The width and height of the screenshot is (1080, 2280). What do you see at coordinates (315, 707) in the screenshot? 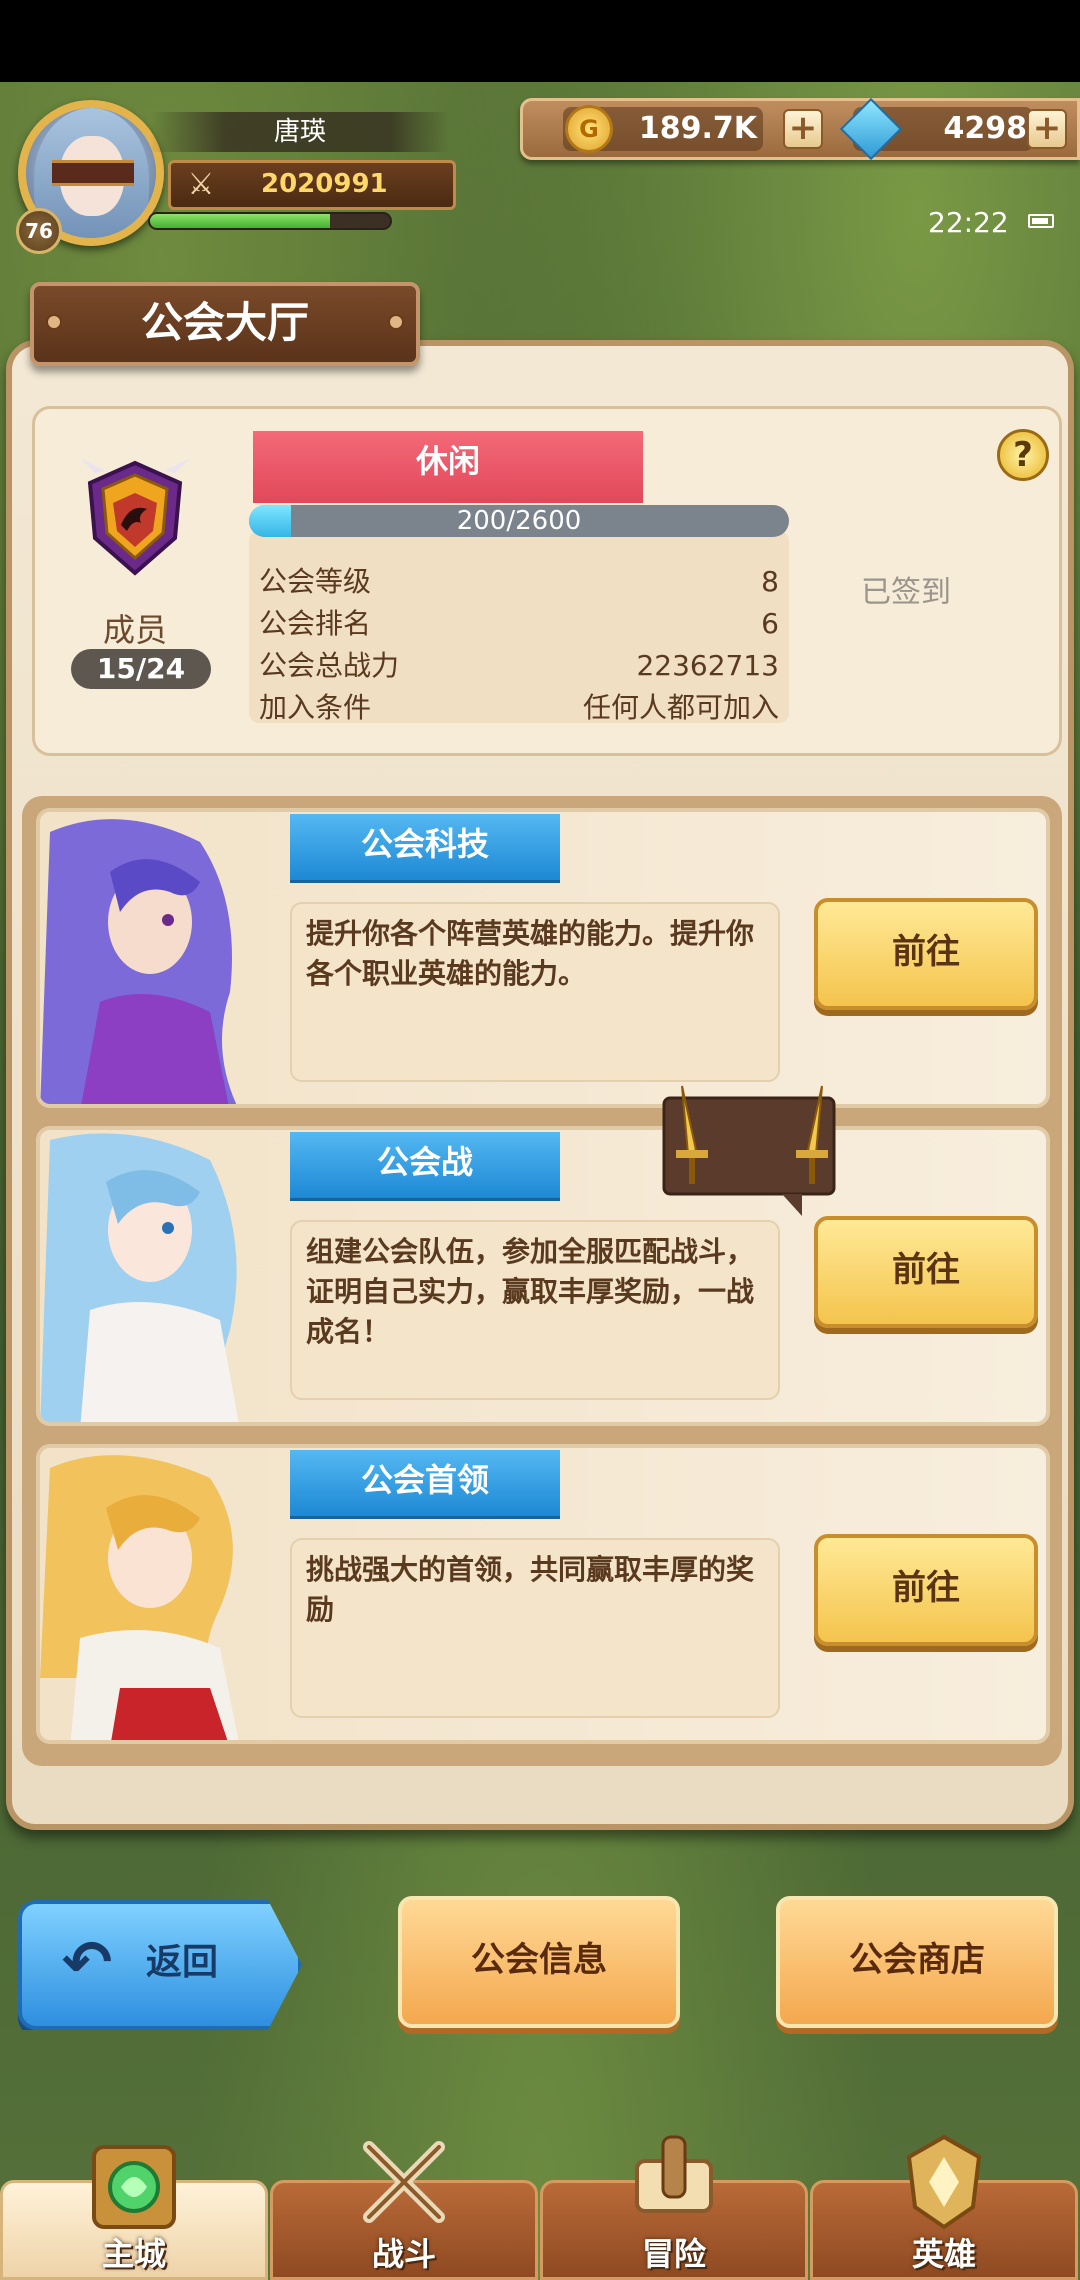
I see `stat-label: 加入条件` at bounding box center [315, 707].